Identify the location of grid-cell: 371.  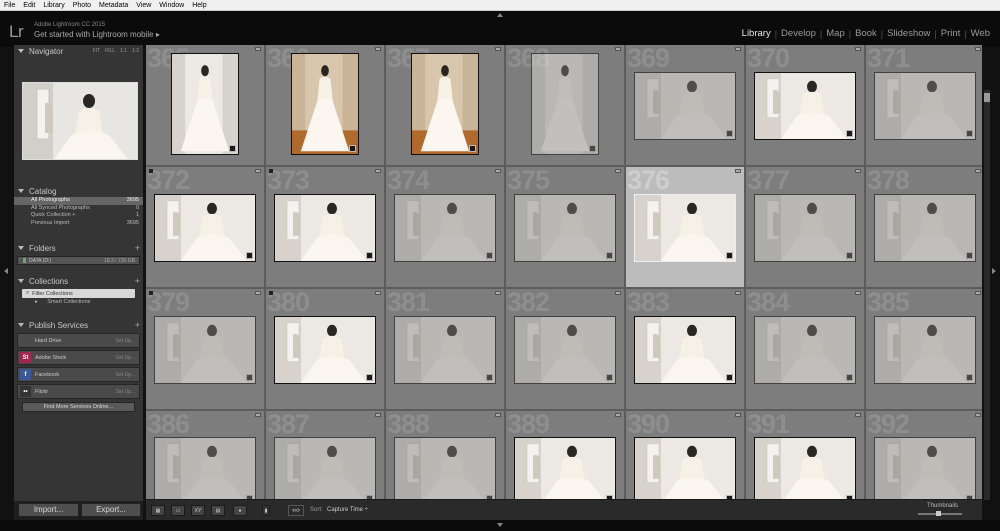
(924, 105).